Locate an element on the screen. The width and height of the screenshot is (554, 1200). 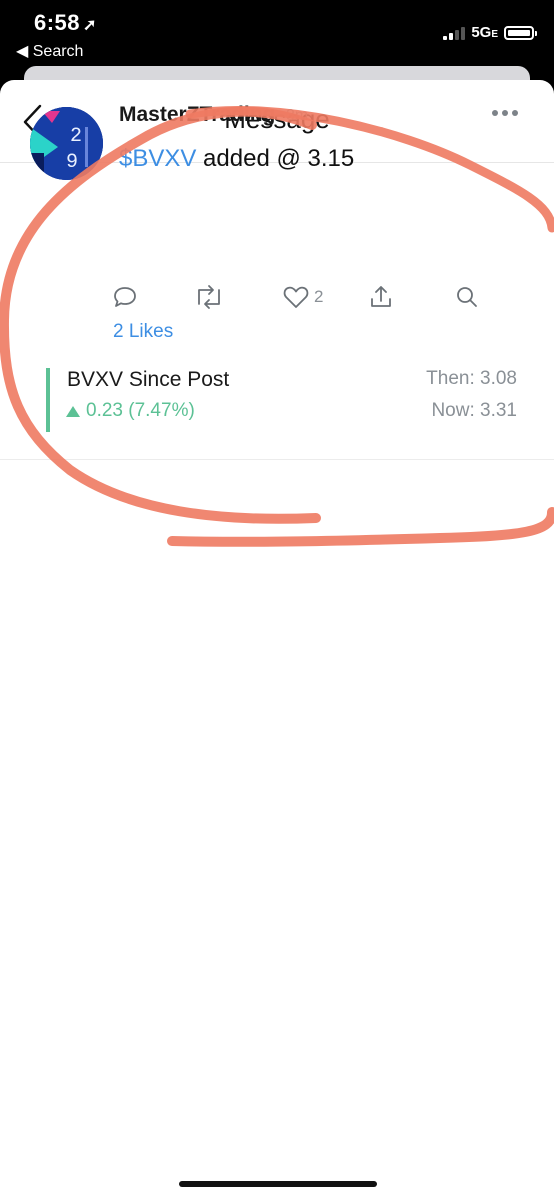
share-icon is located at coordinates (381, 296).